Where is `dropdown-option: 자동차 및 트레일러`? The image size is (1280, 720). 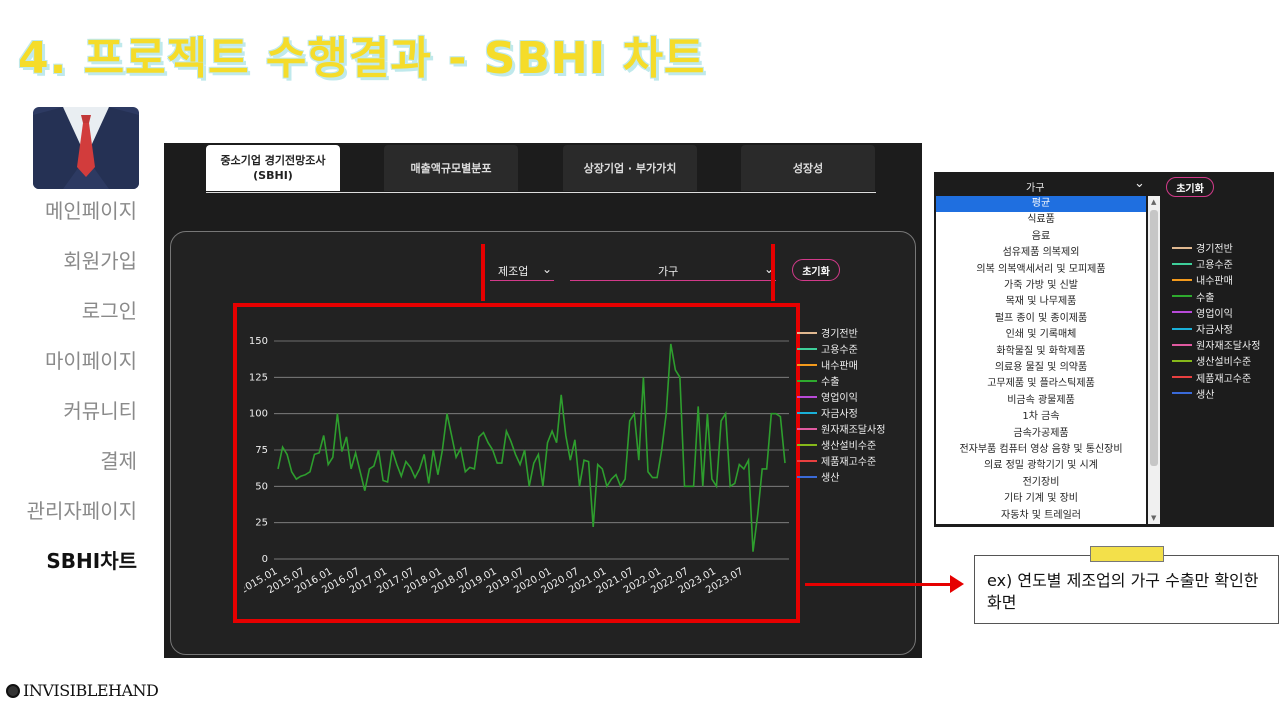 dropdown-option: 자동차 및 트레일러 is located at coordinates (1041, 516).